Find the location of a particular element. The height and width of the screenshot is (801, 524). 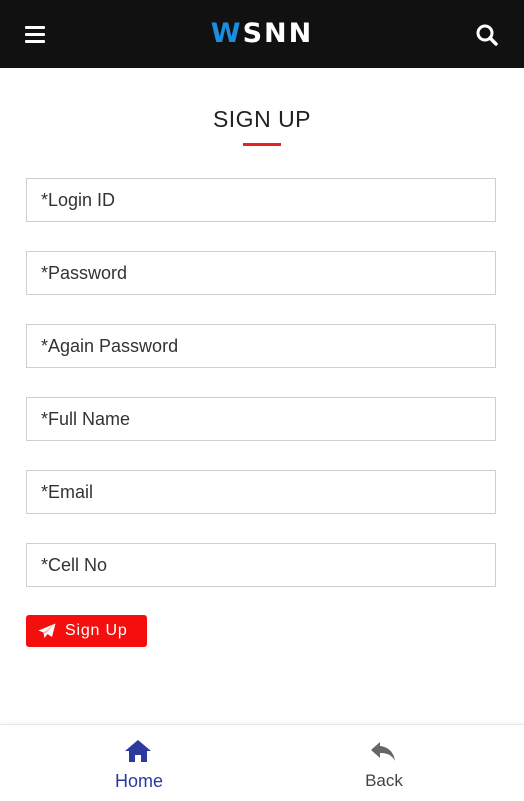

top-app-bar: WSNN is located at coordinates (262, 34).